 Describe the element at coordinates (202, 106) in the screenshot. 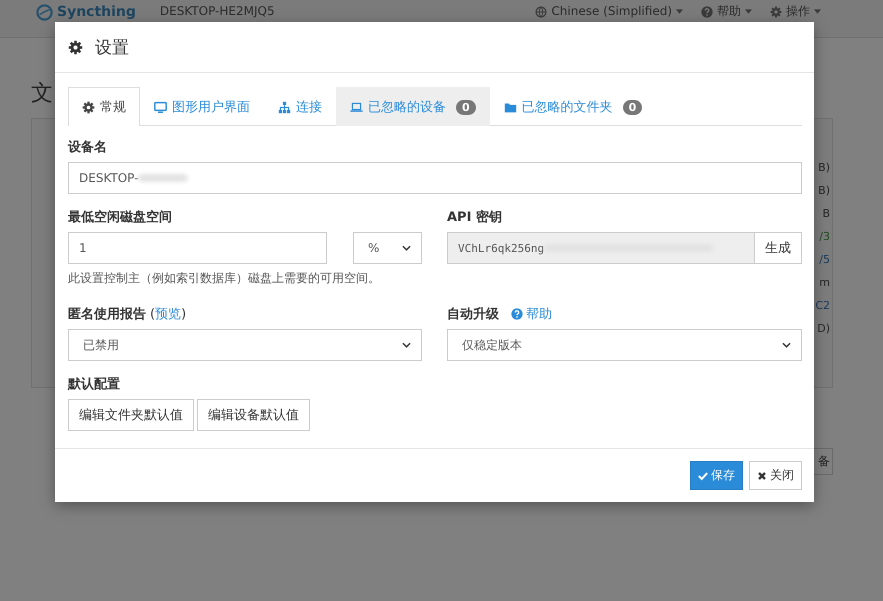

I see `settings-tab: 图形用户界面` at that location.